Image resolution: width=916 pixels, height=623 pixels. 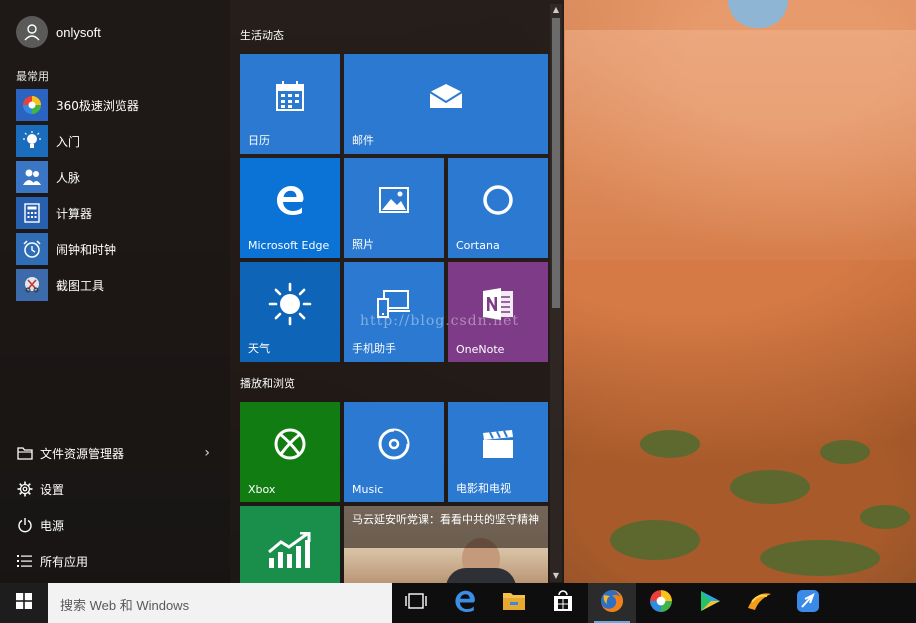 I want to click on taskbar-video-player, so click(x=710, y=603).